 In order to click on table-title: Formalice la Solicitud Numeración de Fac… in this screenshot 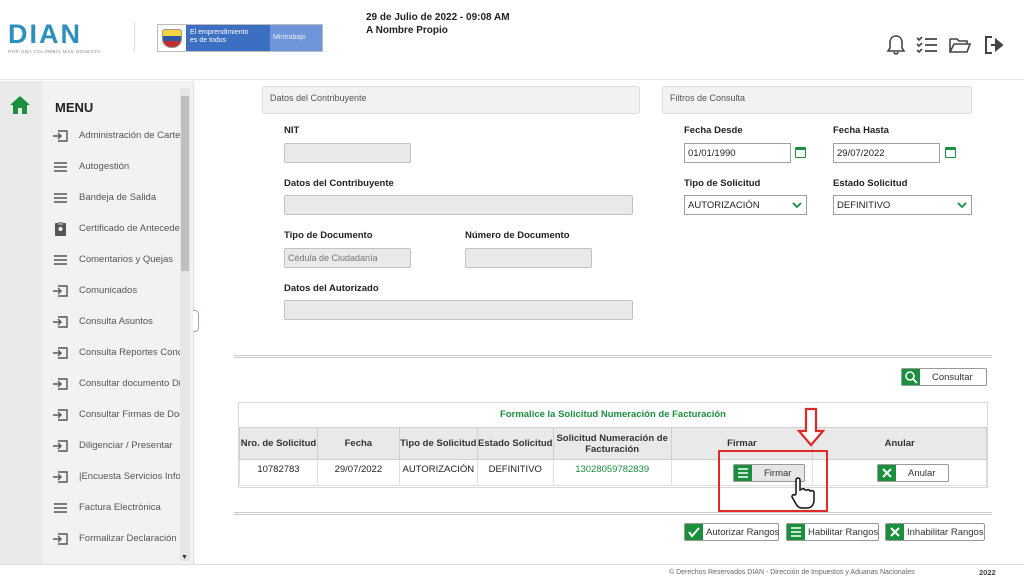, I will do `click(613, 414)`.